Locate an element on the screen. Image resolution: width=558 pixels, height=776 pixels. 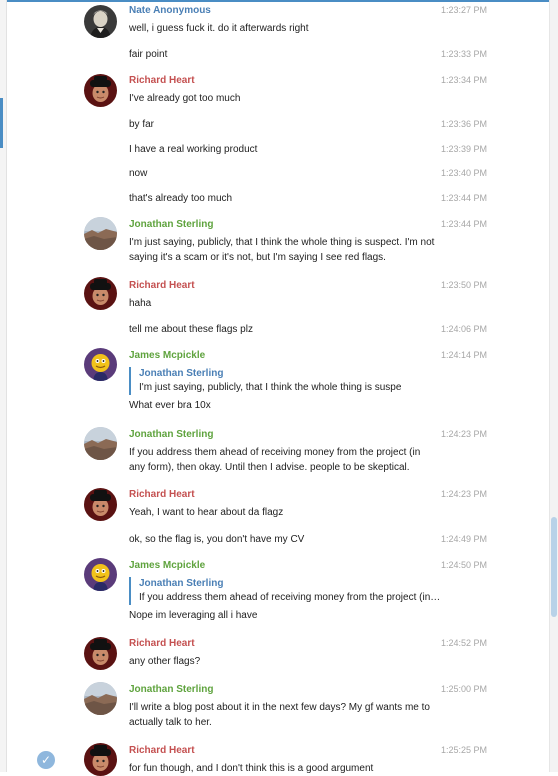
message-timestamp: 1:23:34 PM is located at coordinates (463, 80).